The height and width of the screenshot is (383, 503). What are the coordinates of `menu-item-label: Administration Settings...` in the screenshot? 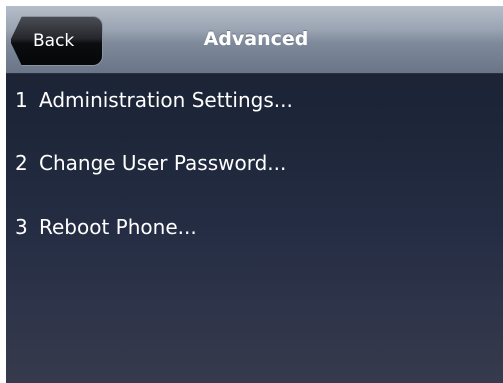 It's located at (166, 100).